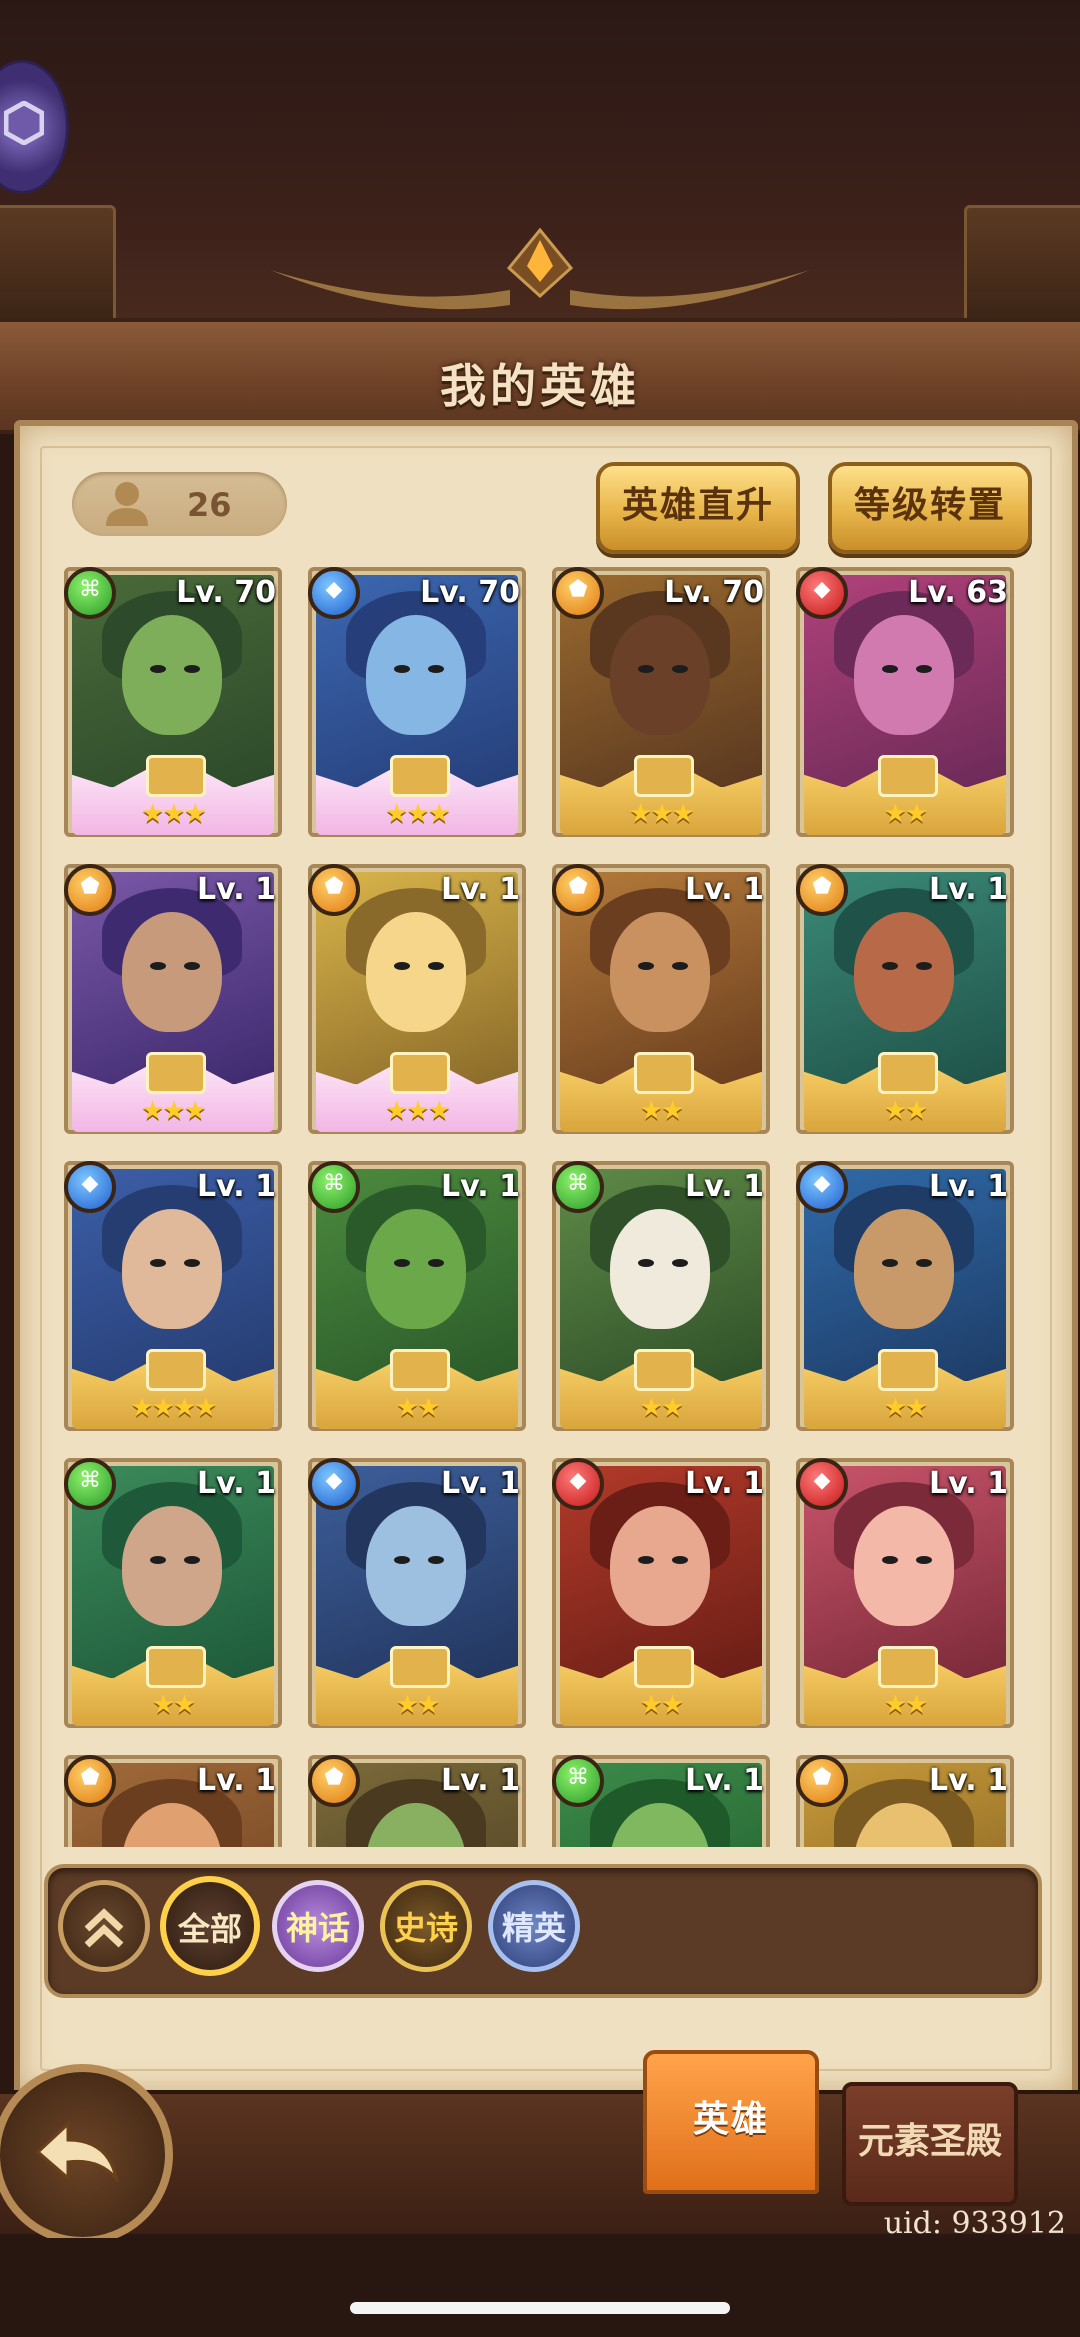 The image size is (1080, 2337). What do you see at coordinates (426, 1926) in the screenshot?
I see `filter-epic-button: 史诗` at bounding box center [426, 1926].